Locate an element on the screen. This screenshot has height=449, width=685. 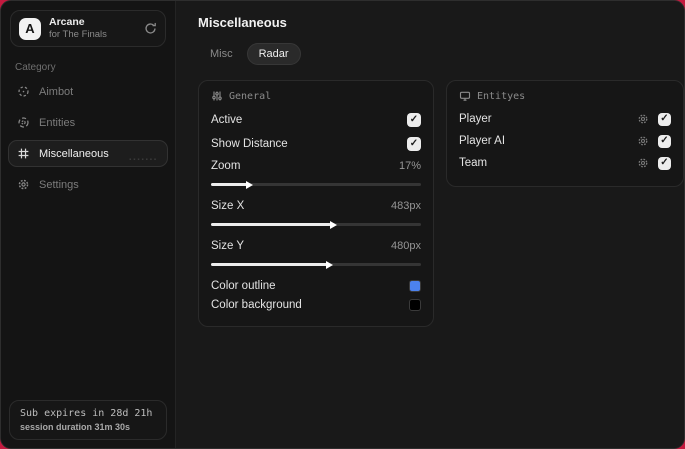
sidebar-item-label: Entities is located at coordinates (57, 122).